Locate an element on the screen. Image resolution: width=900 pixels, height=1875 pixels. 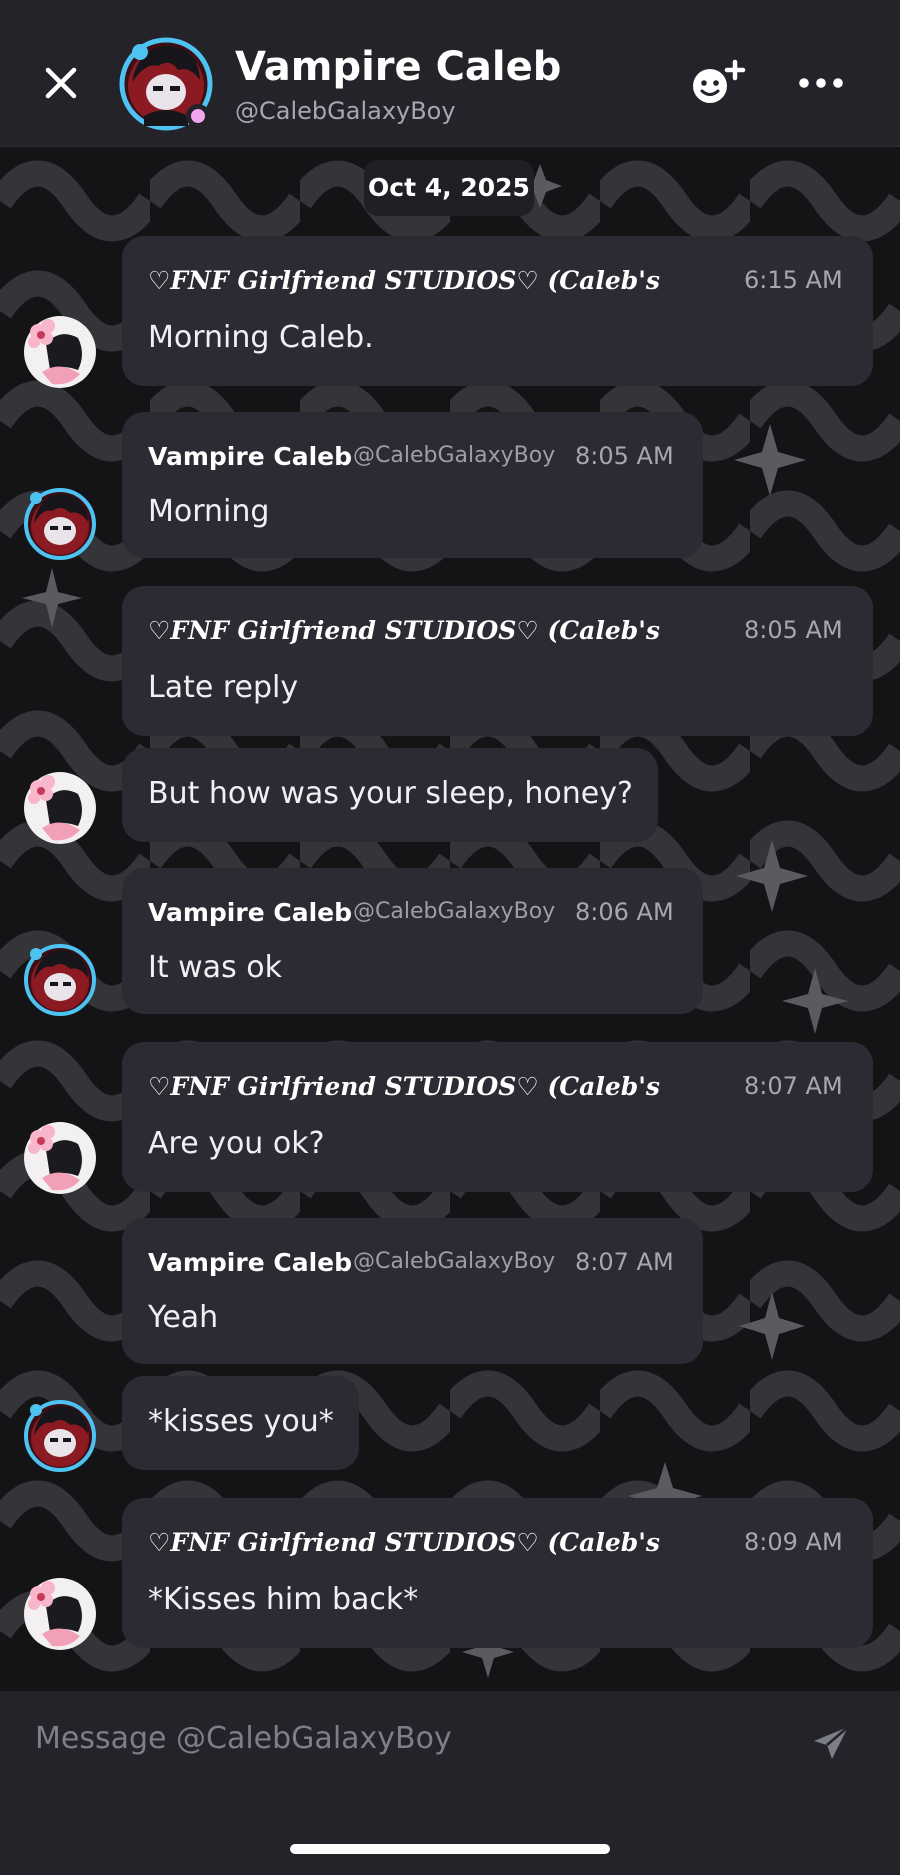
message-bubble: But how was your sleep, honey? is located at coordinates (390, 795).